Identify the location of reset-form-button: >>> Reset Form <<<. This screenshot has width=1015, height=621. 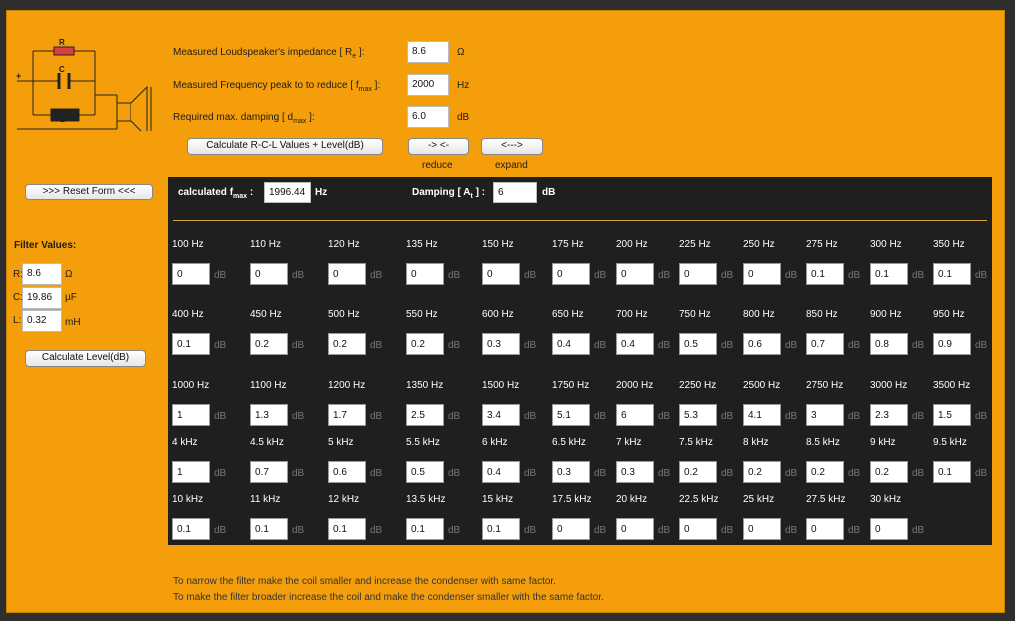
(89, 192).